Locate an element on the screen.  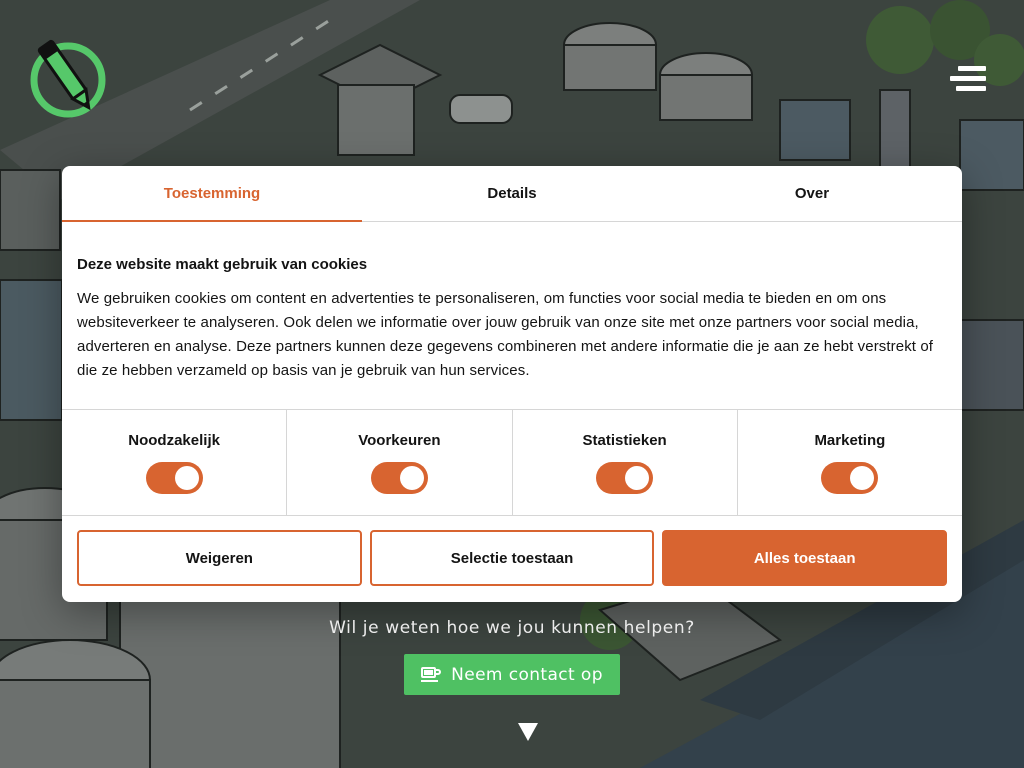
toggle-label-noodzakelijk: Noodzakelijk is located at coordinates (174, 440).